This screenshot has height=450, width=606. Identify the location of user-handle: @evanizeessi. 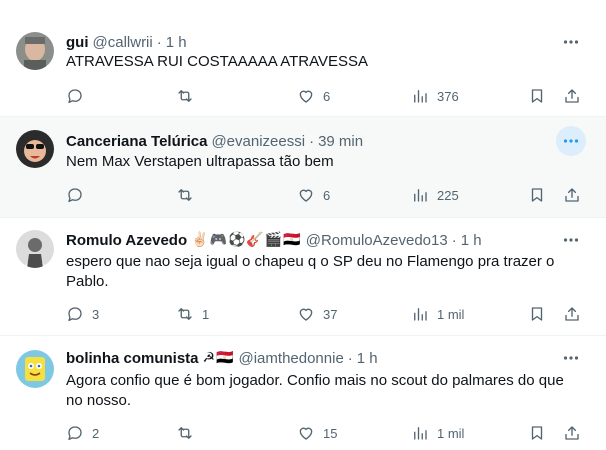
(258, 141).